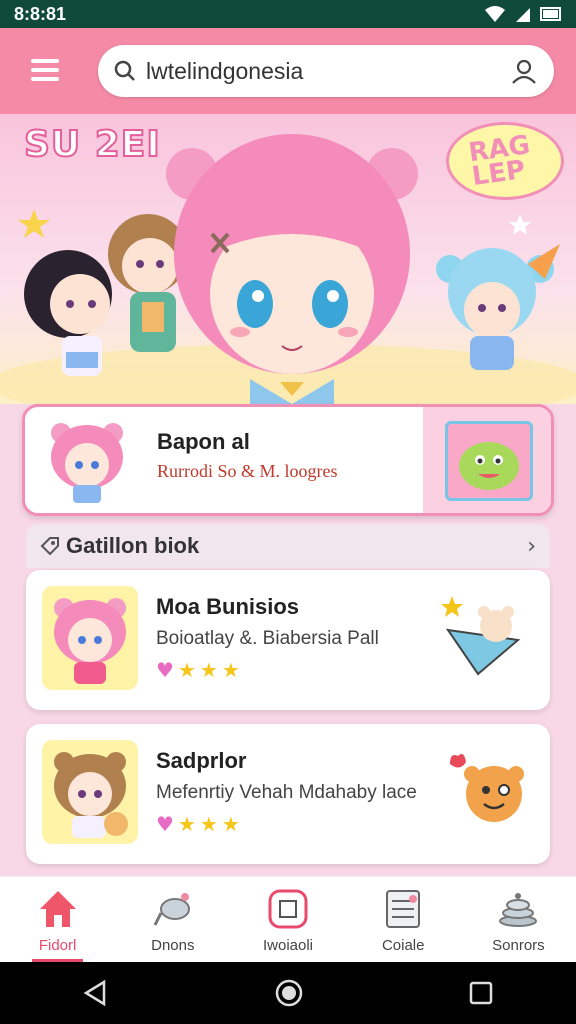  I want to click on recents-icon, so click(481, 993).